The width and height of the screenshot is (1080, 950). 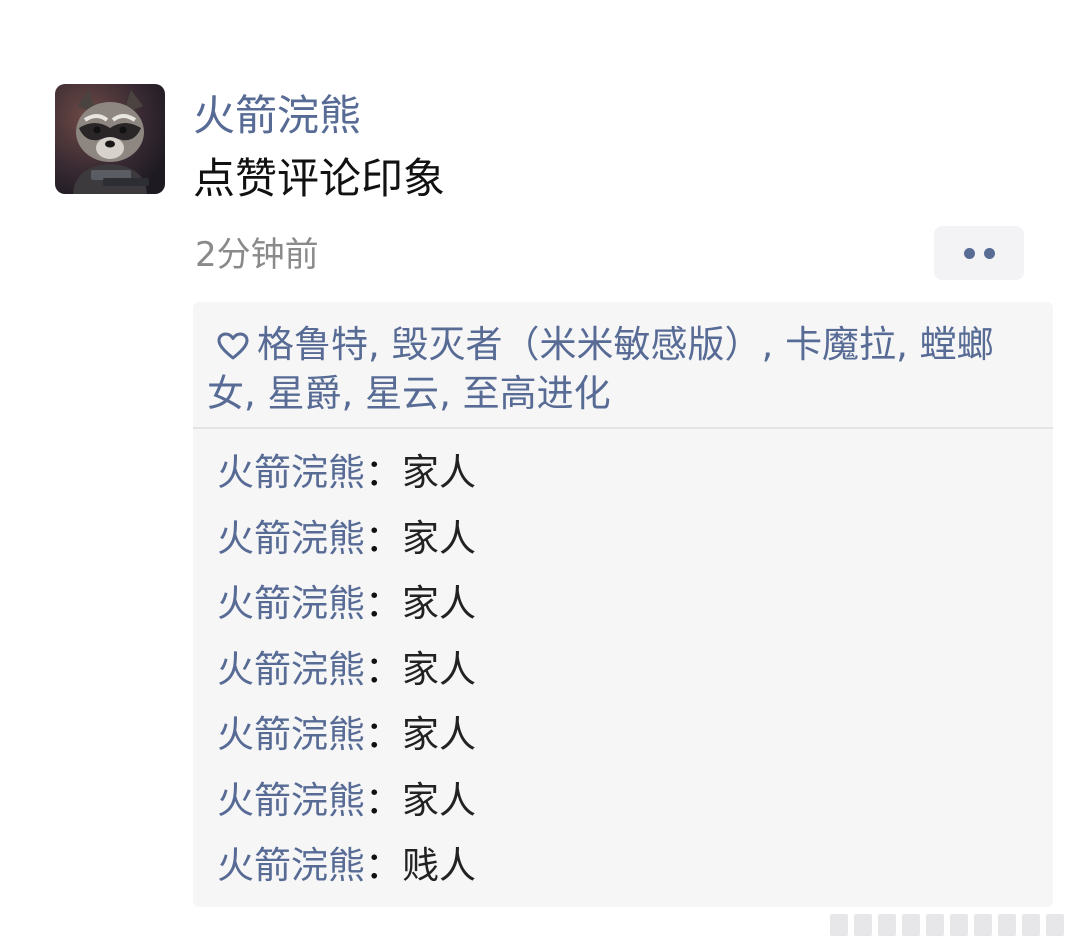 I want to click on avatar, so click(x=110, y=139).